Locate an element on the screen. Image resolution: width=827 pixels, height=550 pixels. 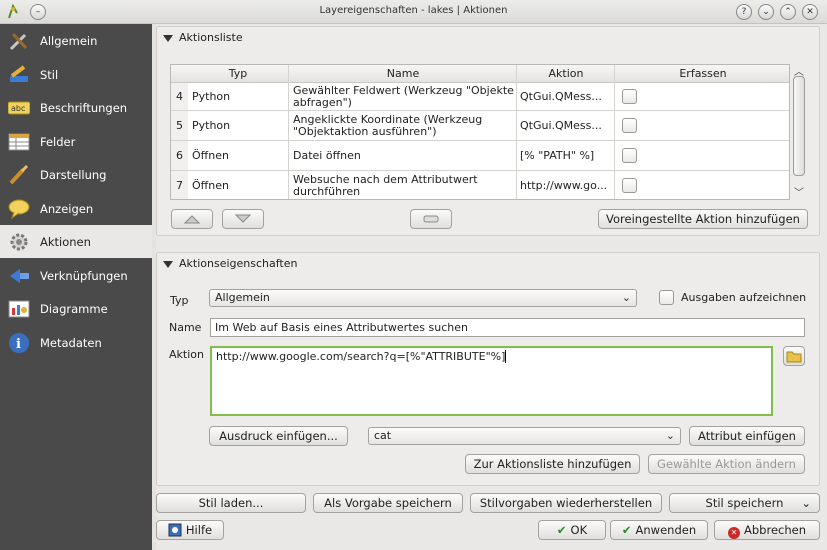
sidebar-item-metadata: i Metadaten is located at coordinates (76, 342).